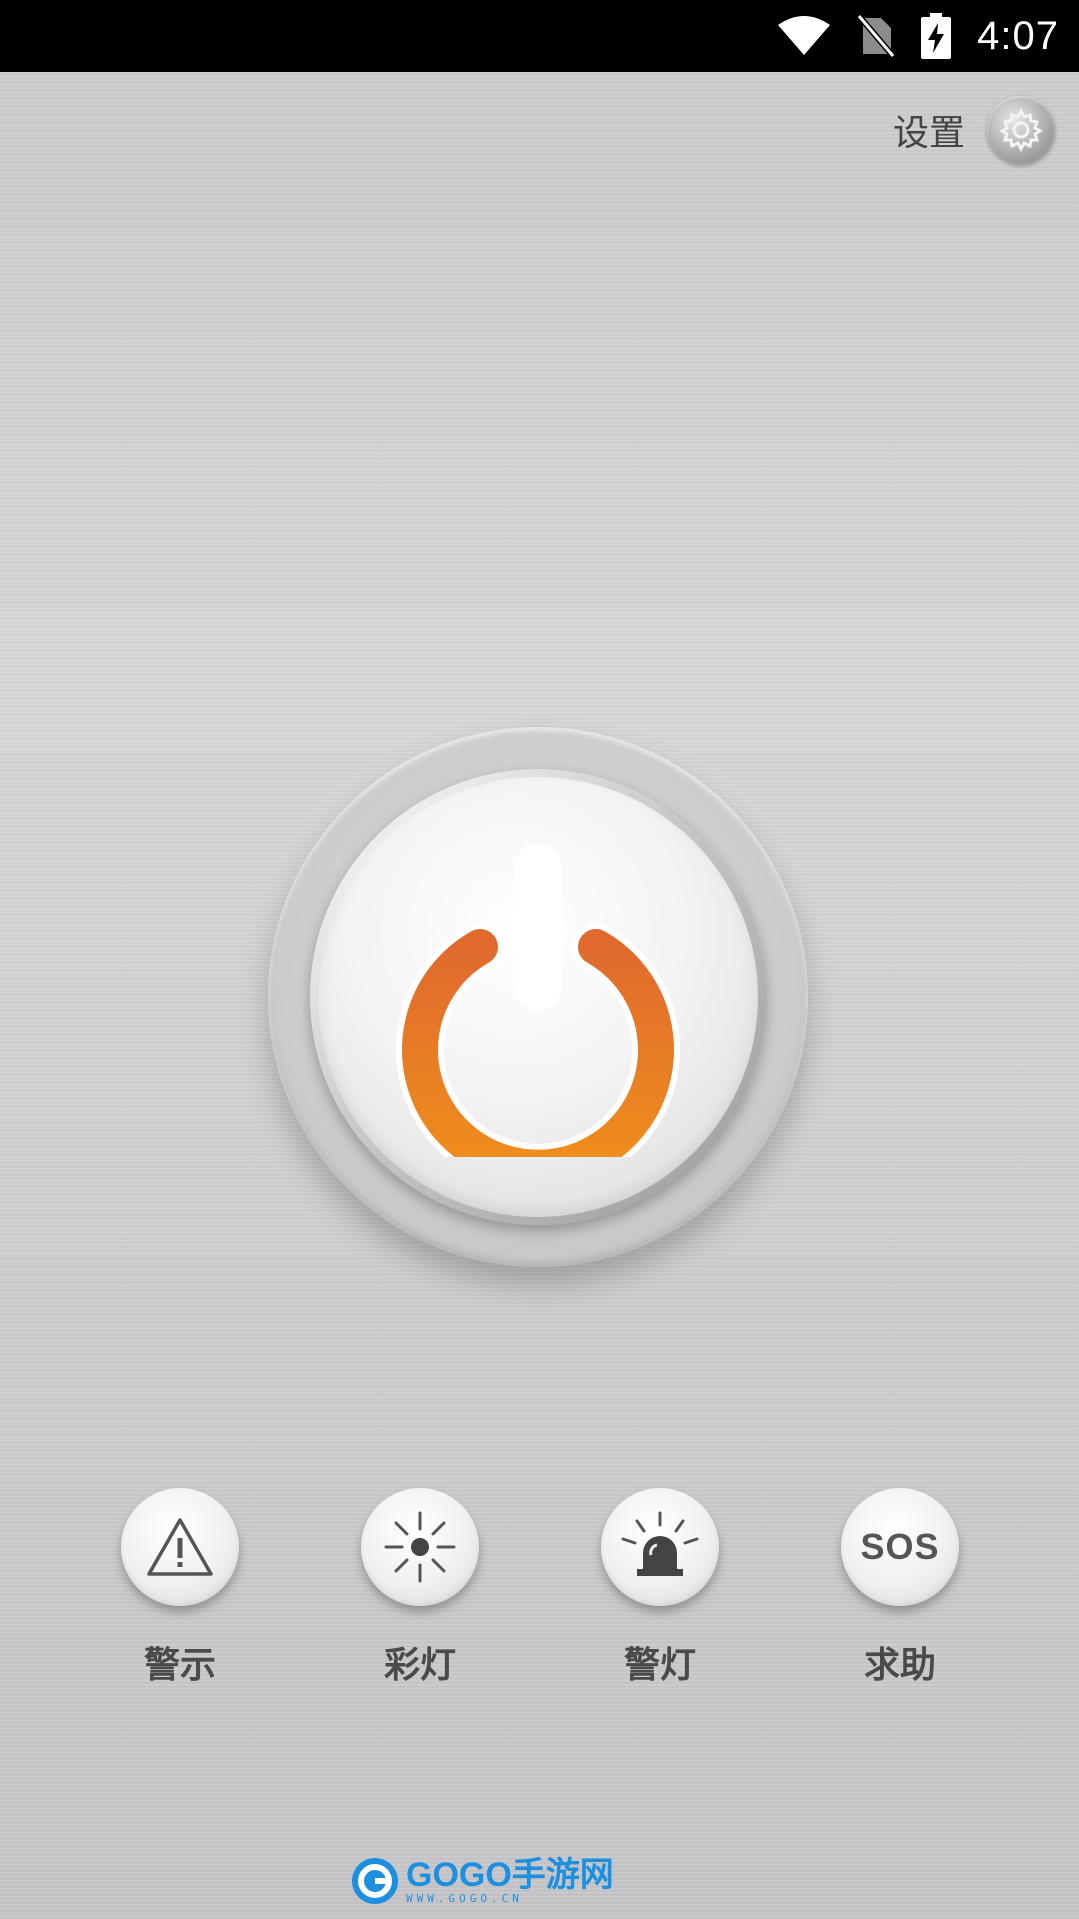 The image size is (1079, 1919). What do you see at coordinates (660, 1543) in the screenshot?
I see `siren-icon` at bounding box center [660, 1543].